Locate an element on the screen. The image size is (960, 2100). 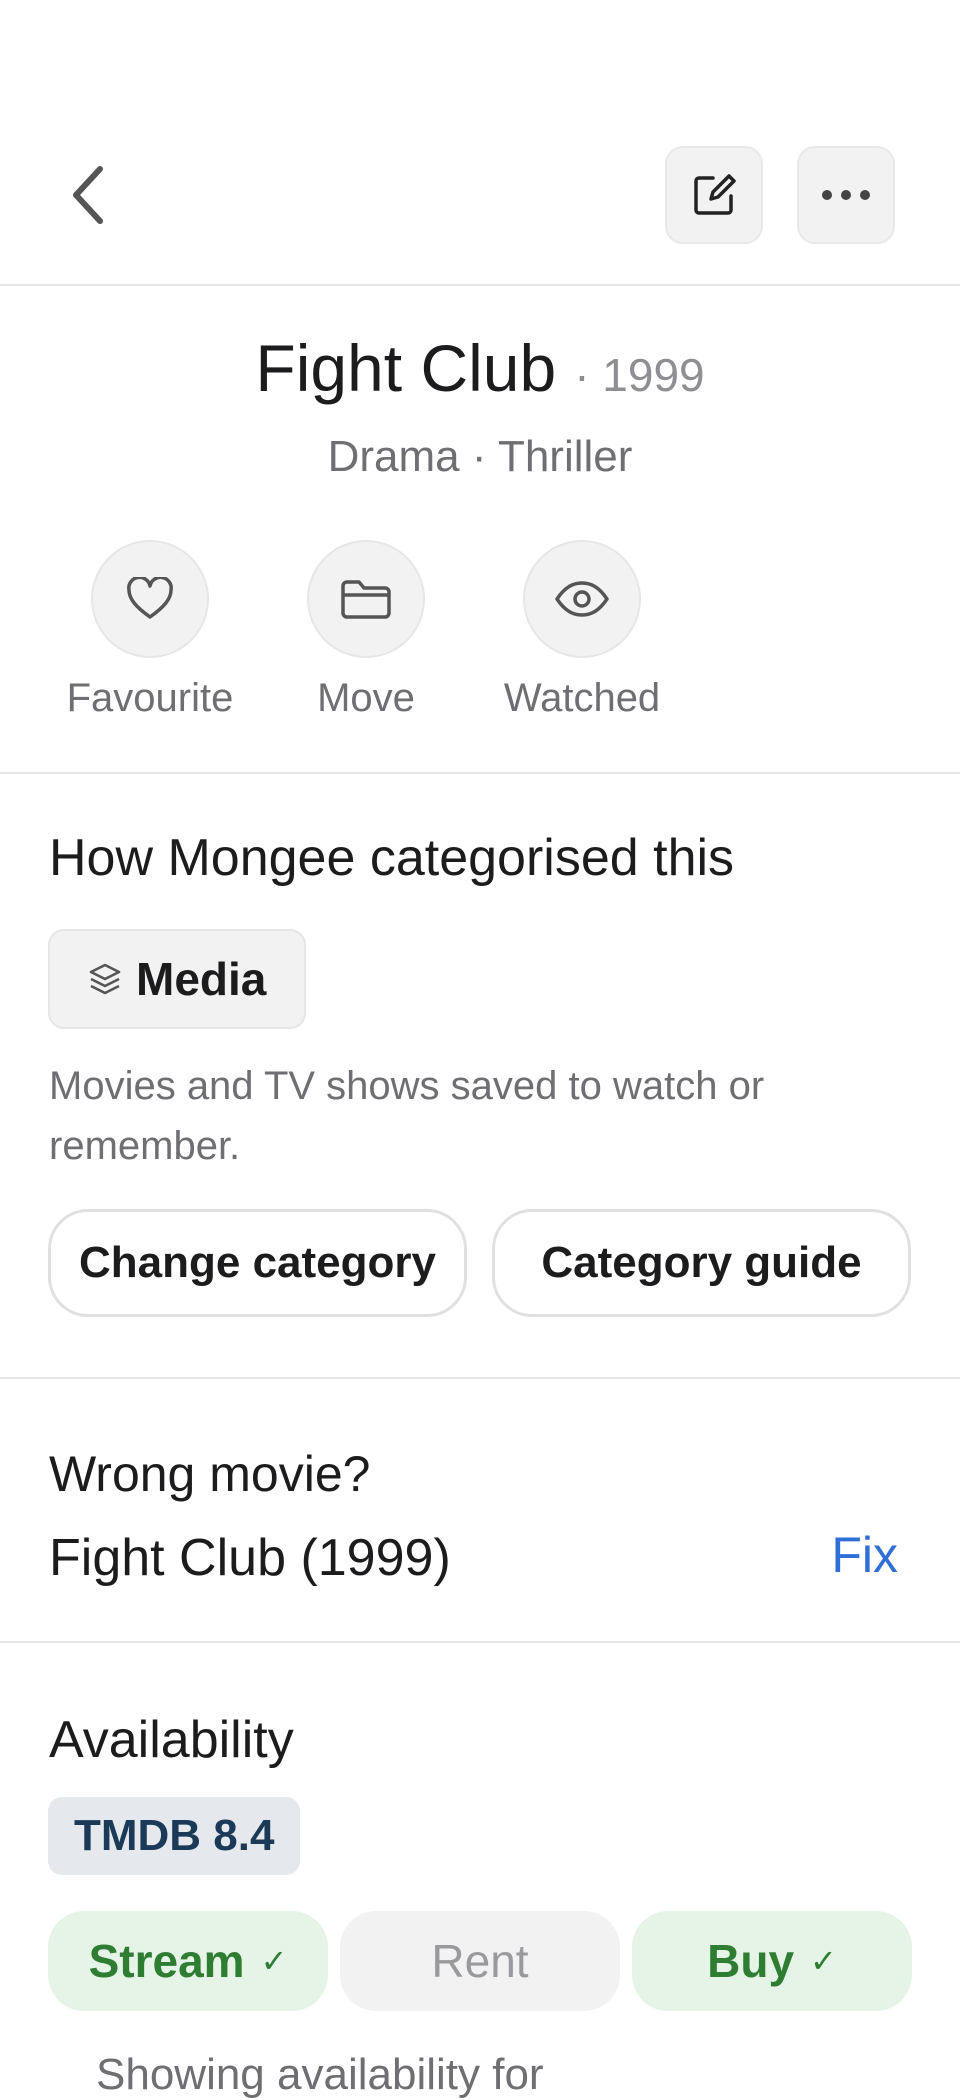
stream-option: Stream ✓ is located at coordinates (188, 1961).